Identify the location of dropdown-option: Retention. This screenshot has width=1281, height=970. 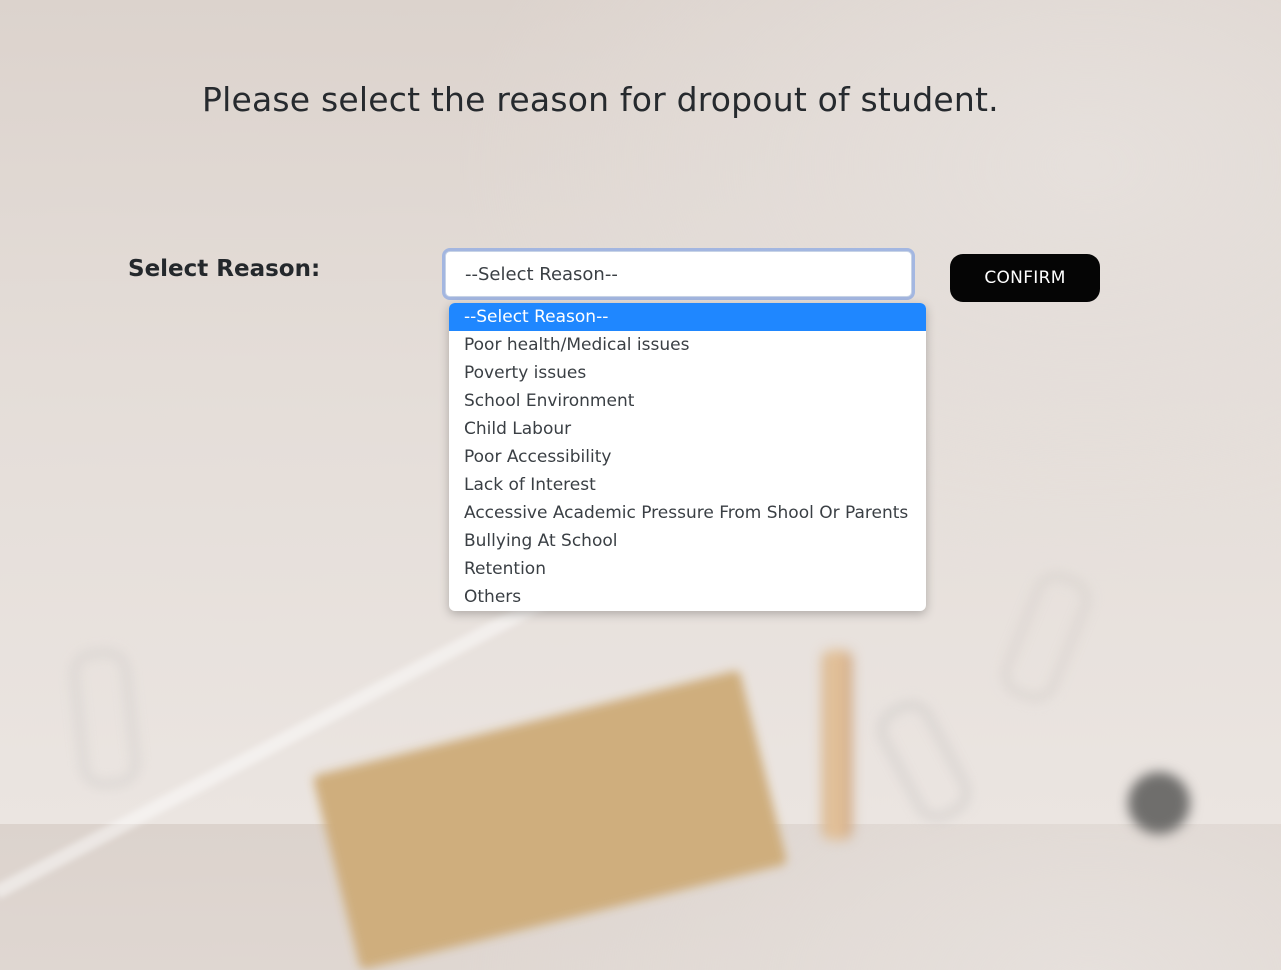
(687, 569).